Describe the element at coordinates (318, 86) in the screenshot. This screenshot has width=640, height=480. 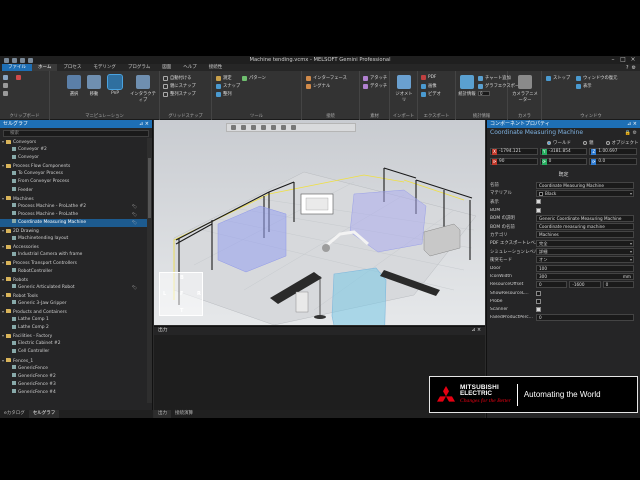
I see `signal-button: シグナル` at that location.